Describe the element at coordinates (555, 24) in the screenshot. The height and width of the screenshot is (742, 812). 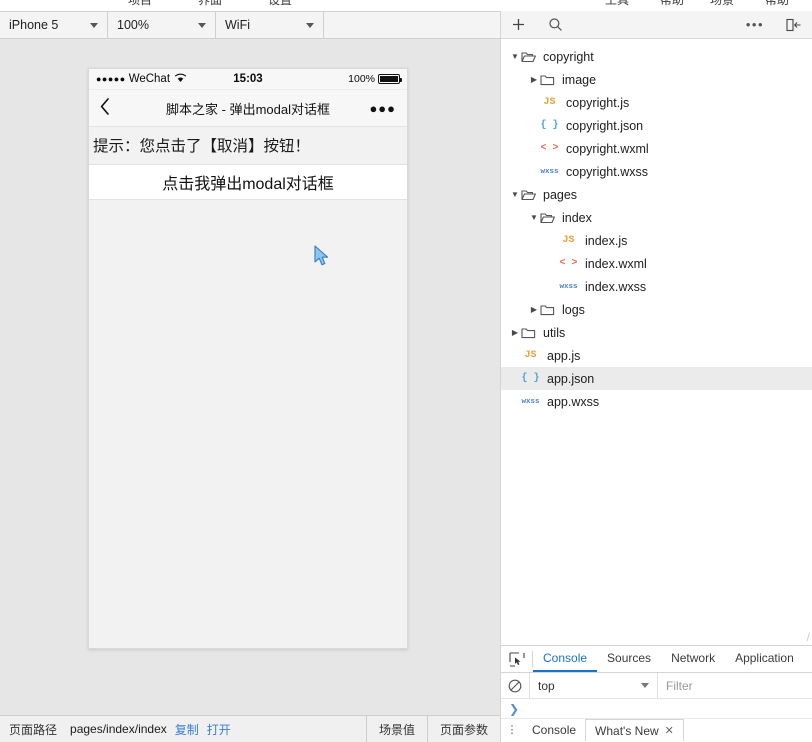
I see `search-icon` at that location.